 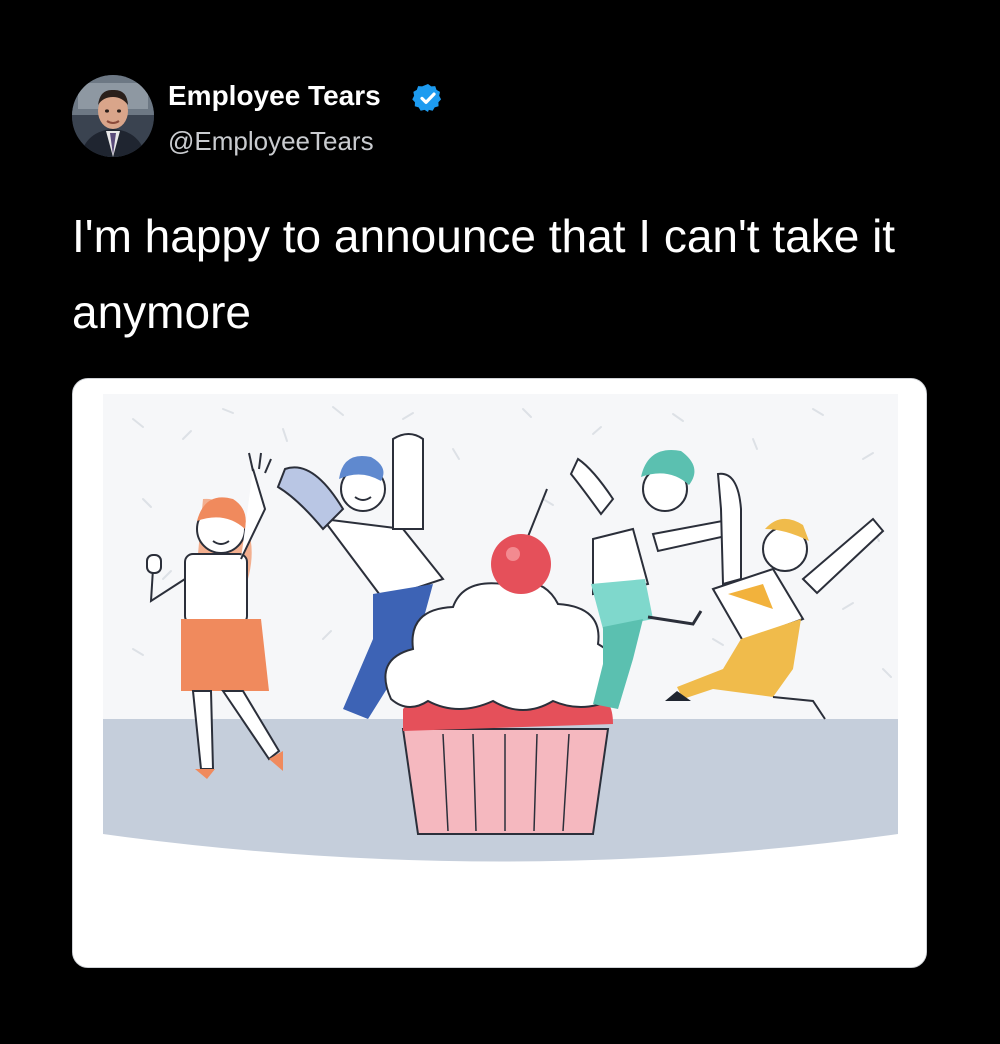 What do you see at coordinates (271, 141) in the screenshot?
I see `author-handle: @EmployeeTears` at bounding box center [271, 141].